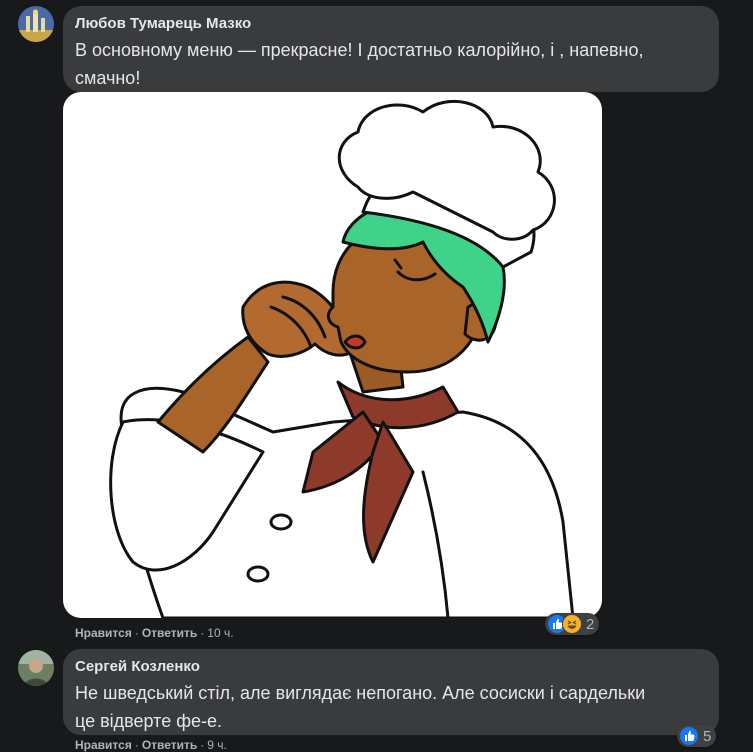 The image size is (753, 752). Describe the element at coordinates (169, 633) in the screenshot. I see `reply-link: Ответить` at that location.